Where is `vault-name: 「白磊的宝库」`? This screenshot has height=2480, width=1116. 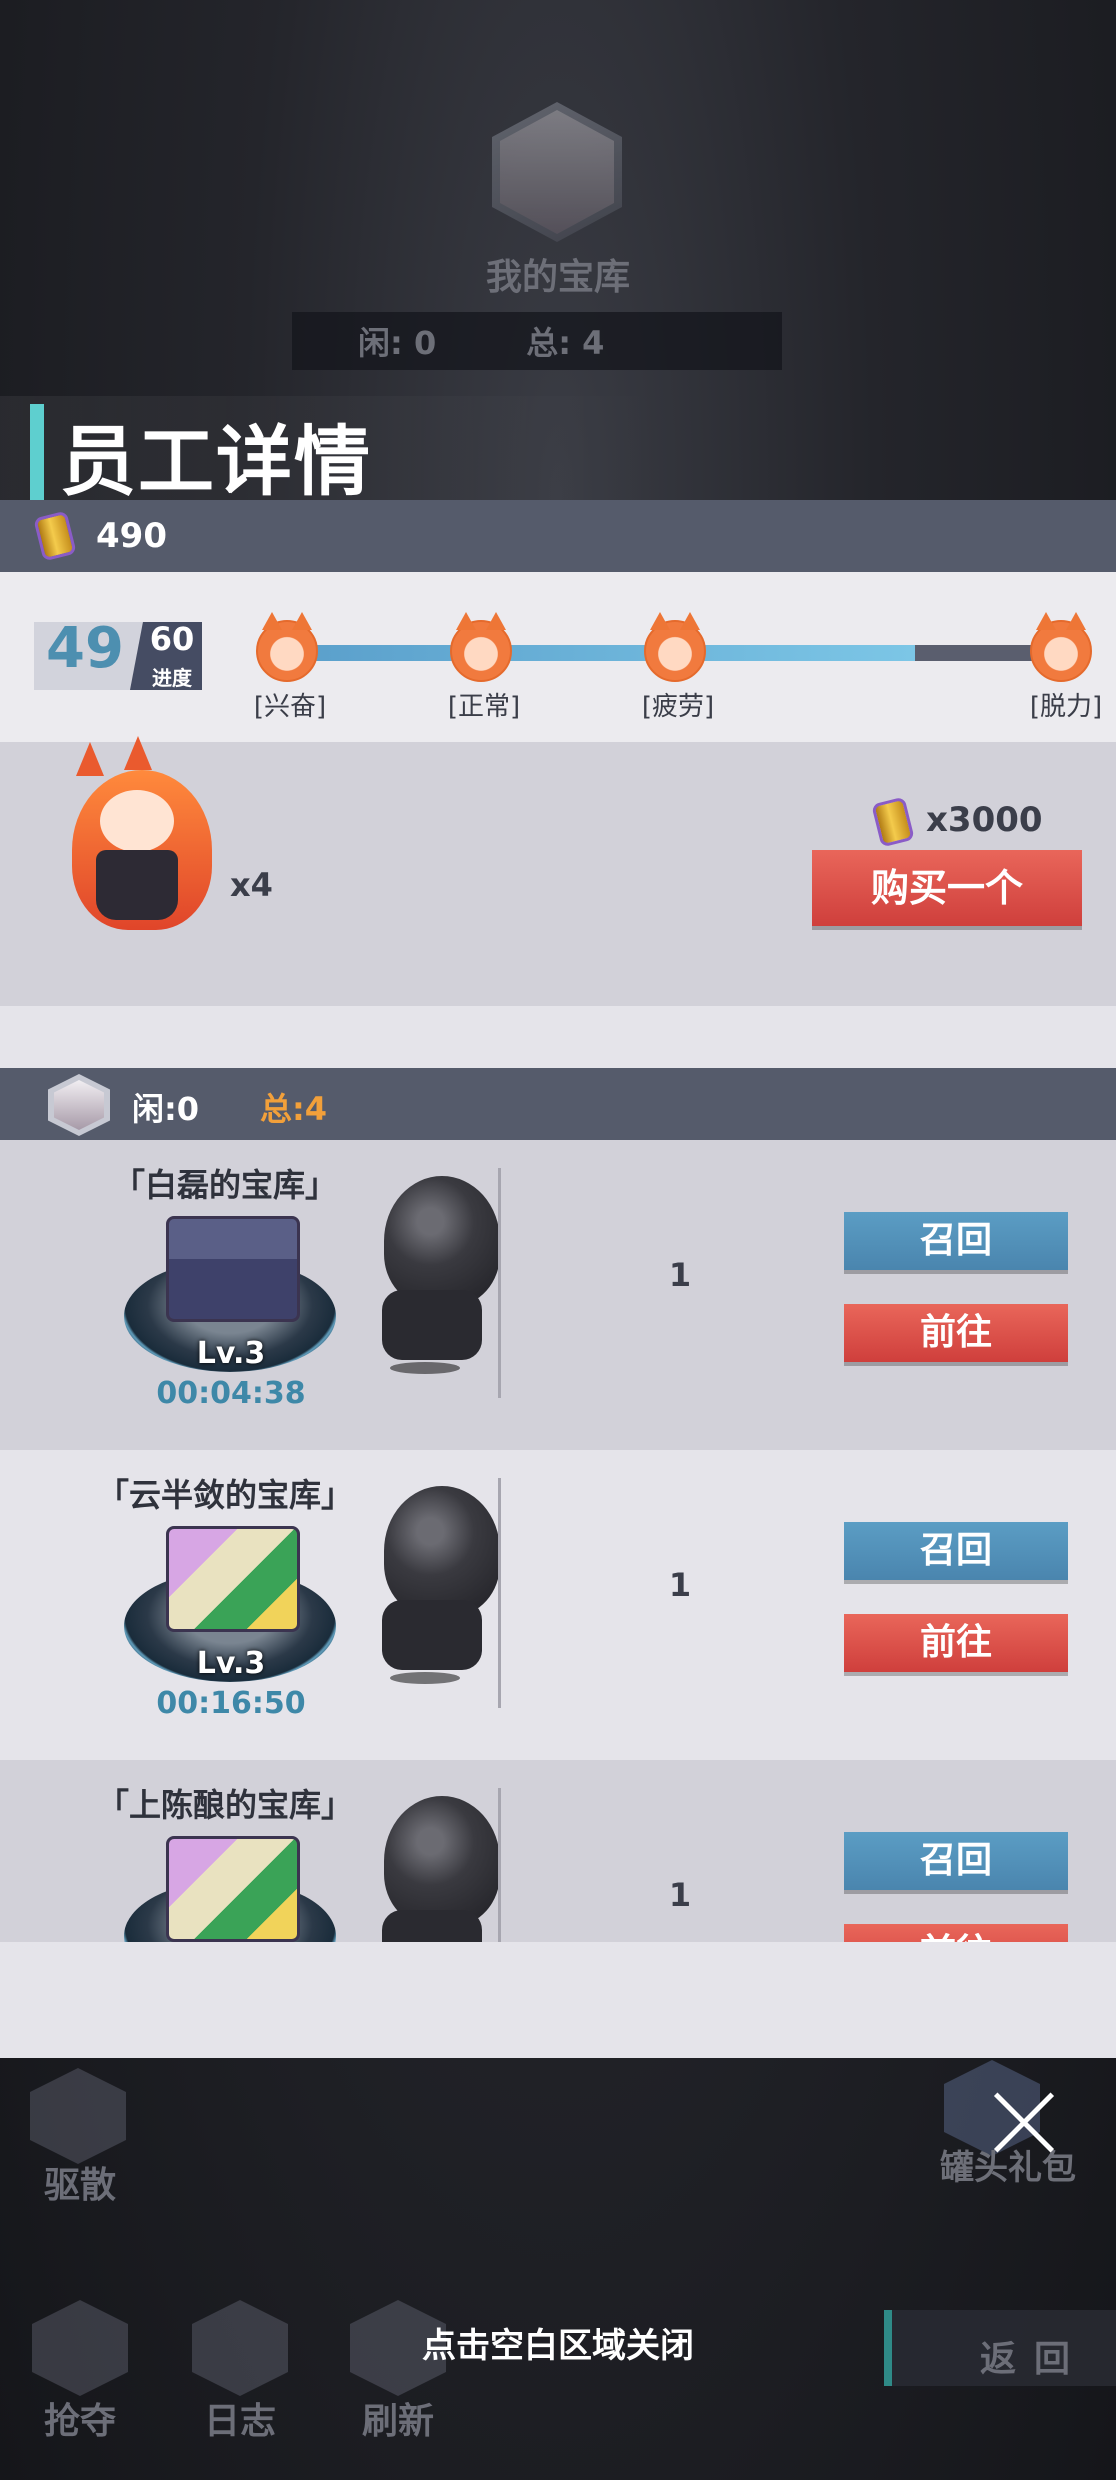 vault-name: 「白磊的宝库」 is located at coordinates (224, 1185).